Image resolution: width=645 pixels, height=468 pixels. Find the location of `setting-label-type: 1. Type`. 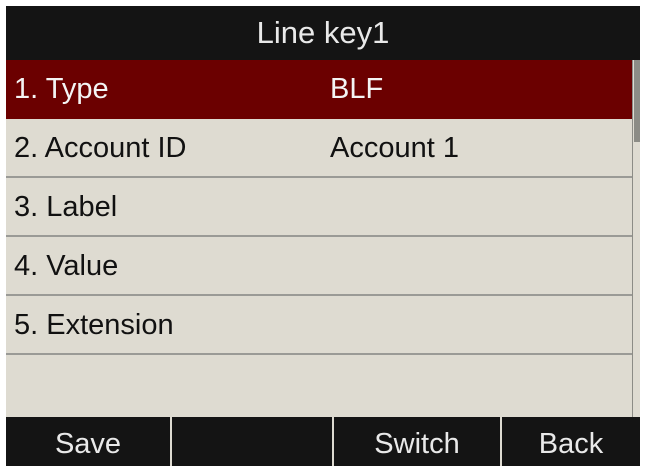

setting-label-type: 1. Type is located at coordinates (61, 89).